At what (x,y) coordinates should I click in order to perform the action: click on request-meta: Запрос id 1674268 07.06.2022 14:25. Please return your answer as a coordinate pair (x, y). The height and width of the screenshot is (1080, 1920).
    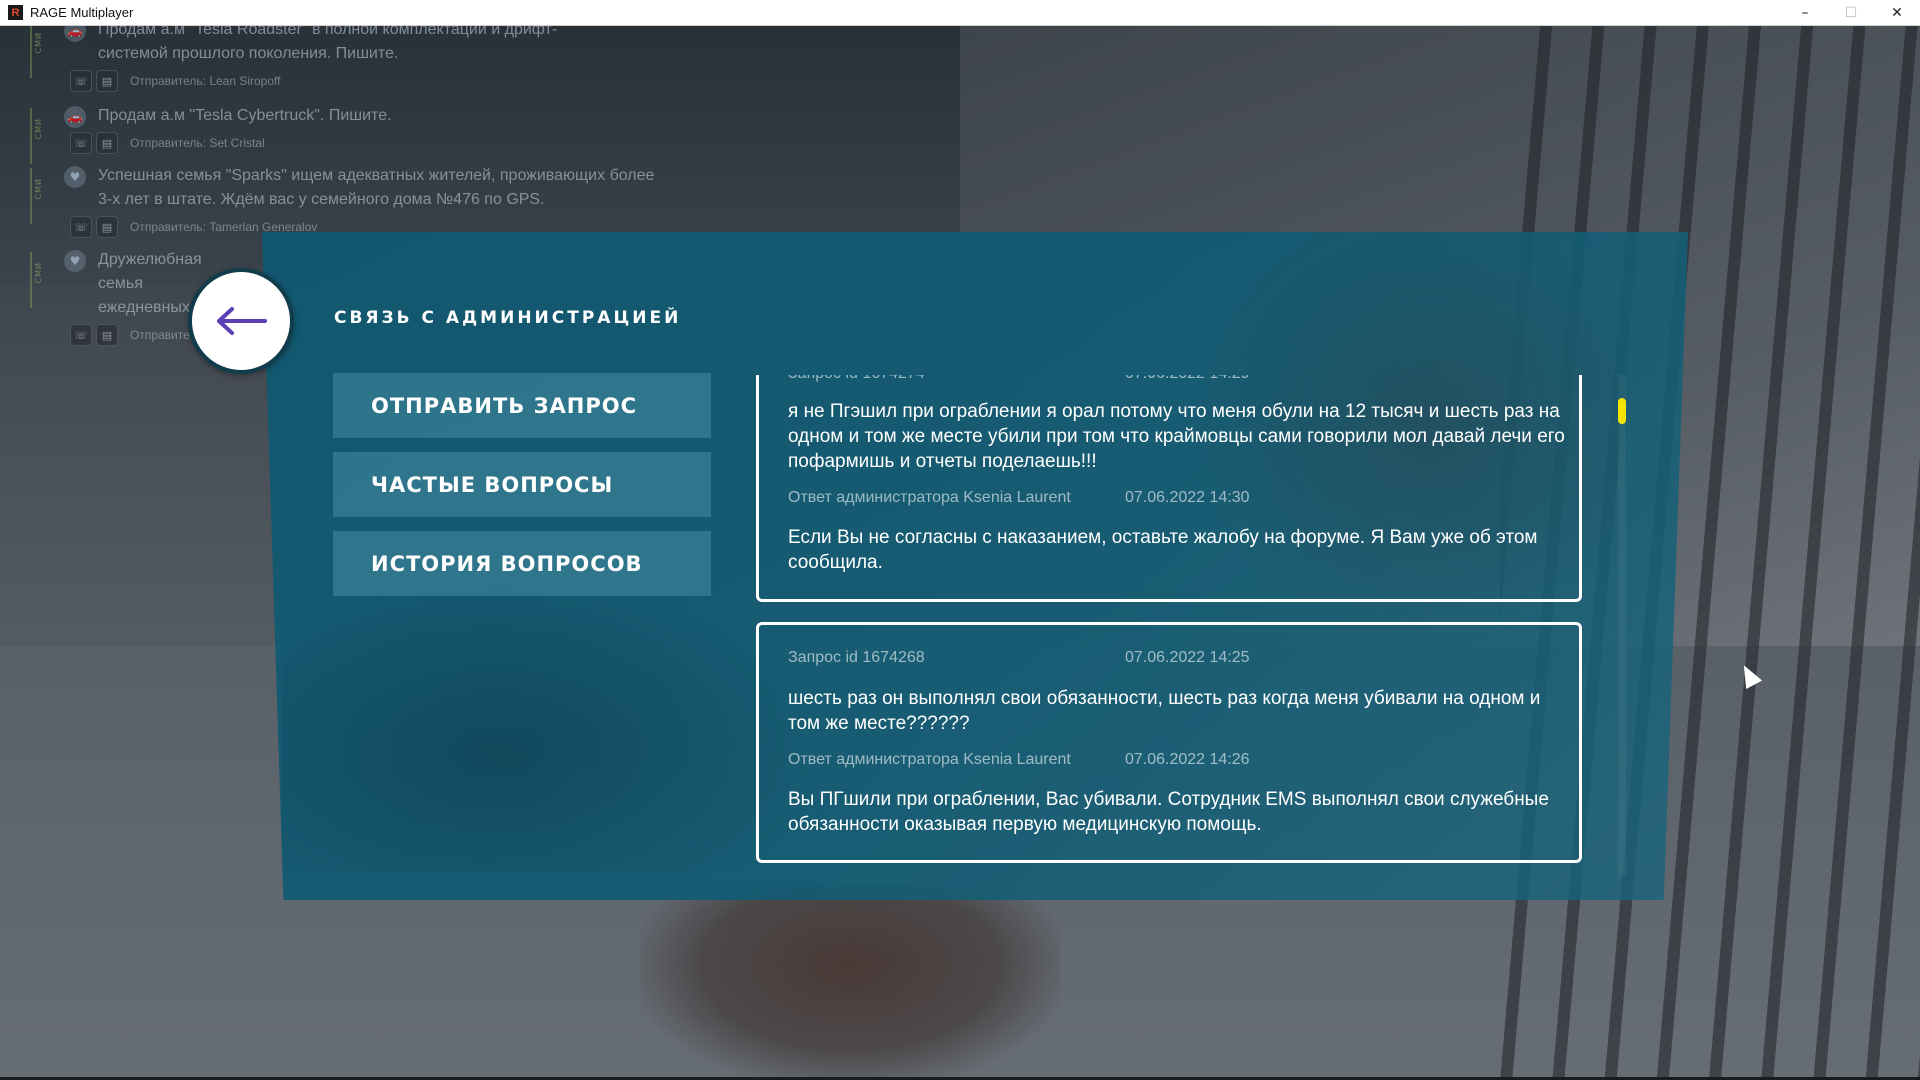
    Looking at the image, I should click on (1178, 658).